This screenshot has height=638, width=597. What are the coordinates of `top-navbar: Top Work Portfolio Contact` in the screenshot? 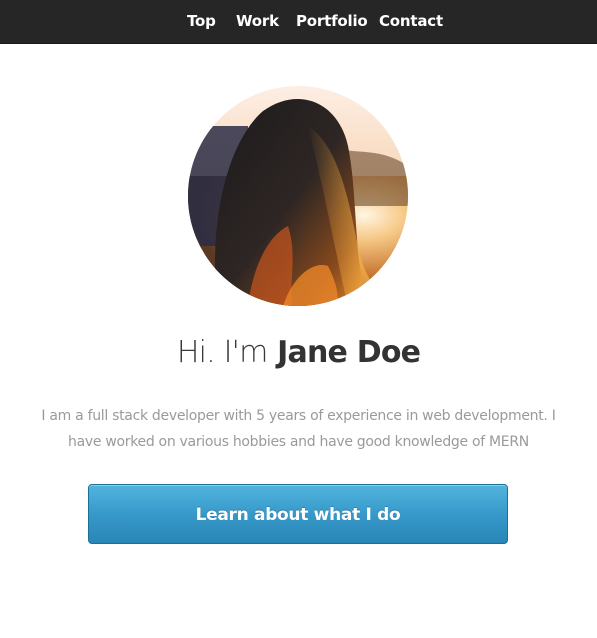 It's located at (298, 22).